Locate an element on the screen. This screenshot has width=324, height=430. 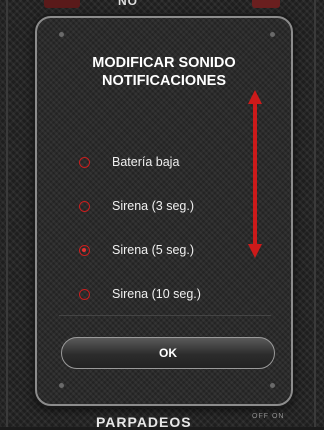
option-label: Batería baja is located at coordinates (146, 162).